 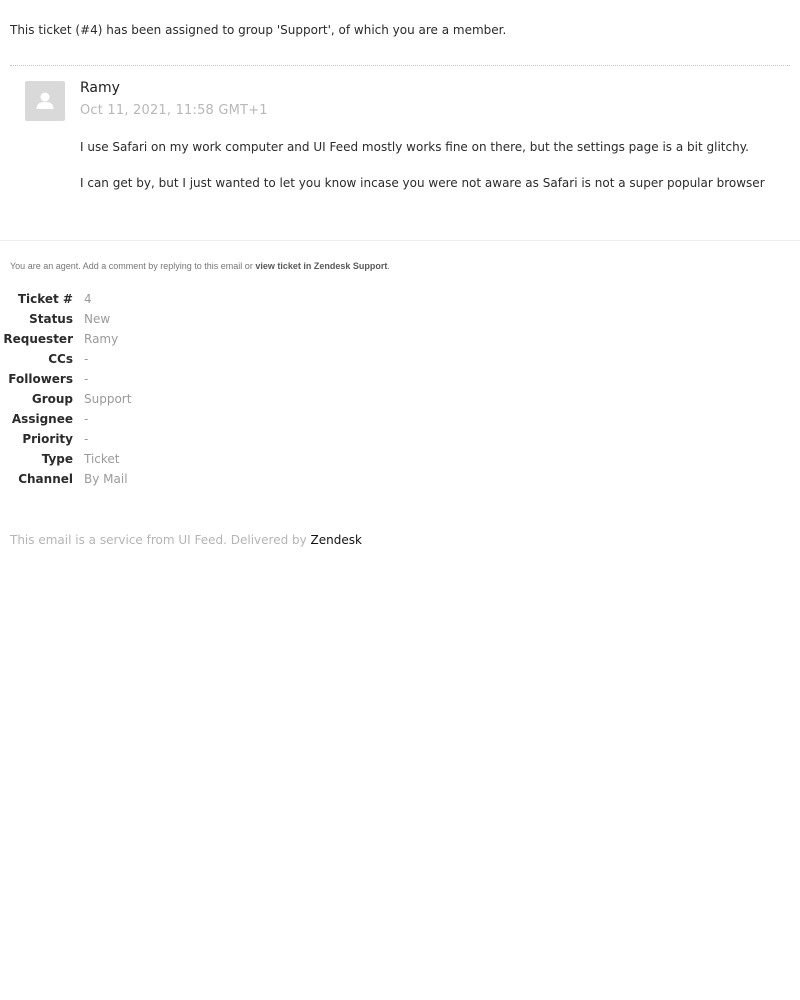 What do you see at coordinates (42, 419) in the screenshot?
I see `property-label: Assignee` at bounding box center [42, 419].